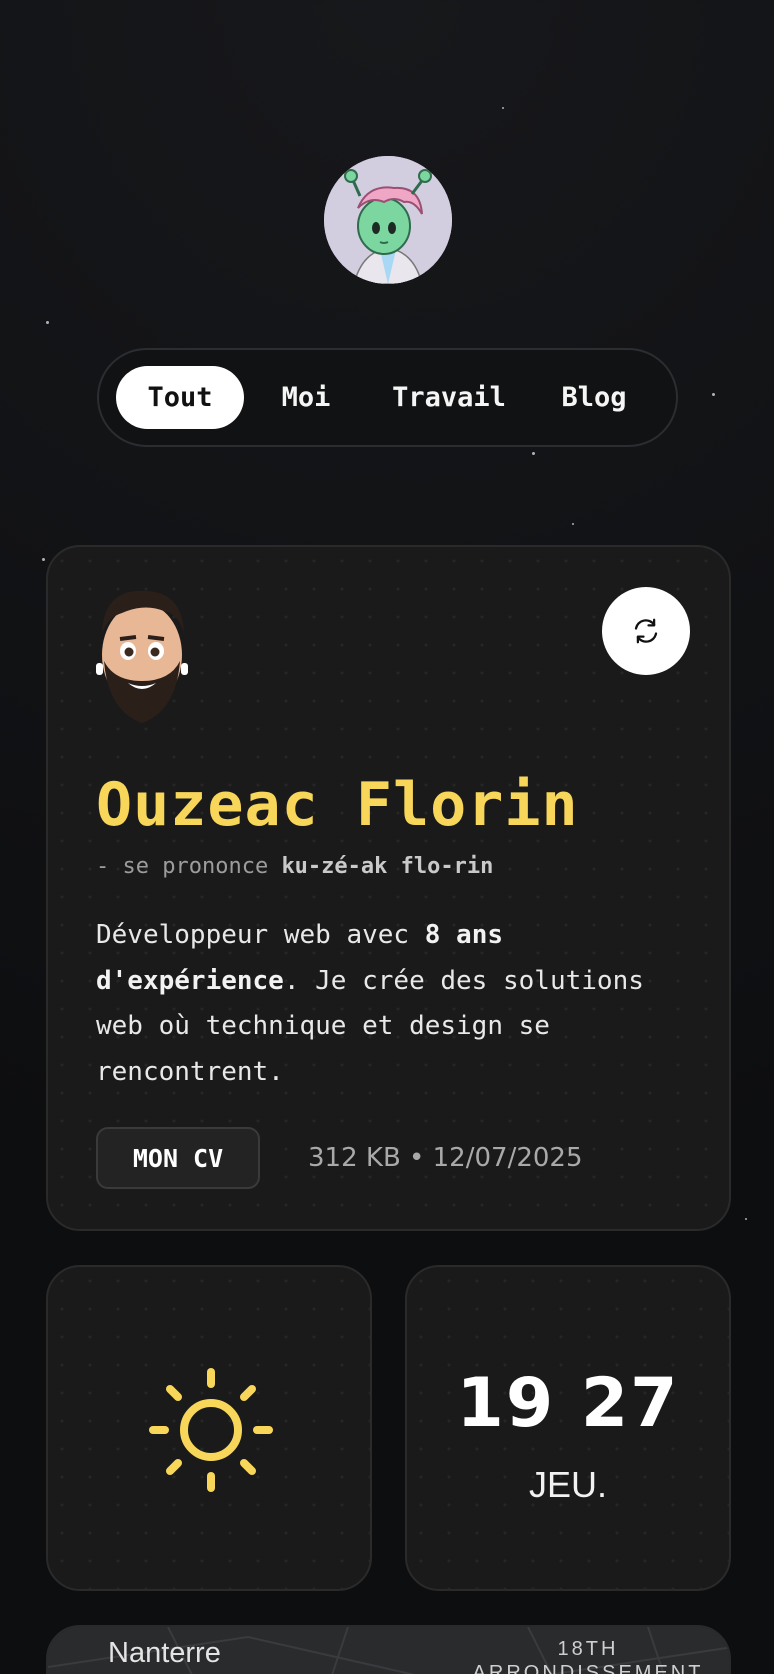  Describe the element at coordinates (164, 1653) in the screenshot. I see `map-city-label: Nanterre` at that location.